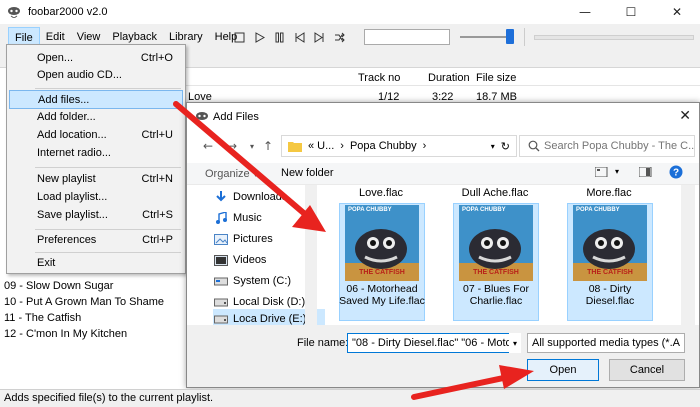  What do you see at coordinates (585, 12) in the screenshot?
I see `minimize-button: —` at bounding box center [585, 12].